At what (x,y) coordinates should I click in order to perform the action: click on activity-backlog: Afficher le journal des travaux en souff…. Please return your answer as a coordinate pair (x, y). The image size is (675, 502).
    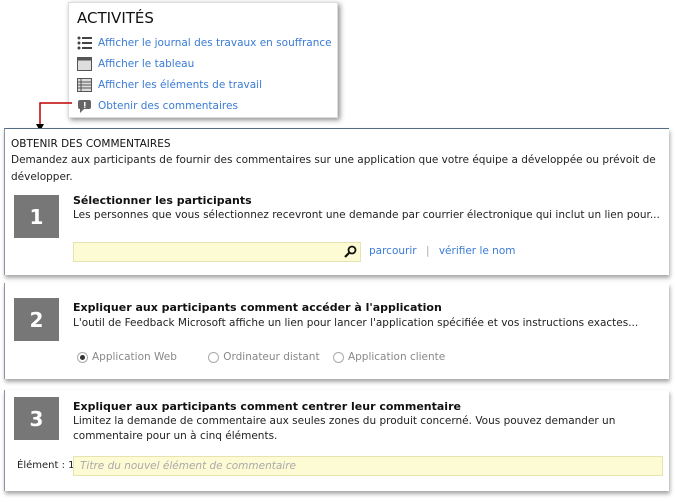
    Looking at the image, I should click on (204, 43).